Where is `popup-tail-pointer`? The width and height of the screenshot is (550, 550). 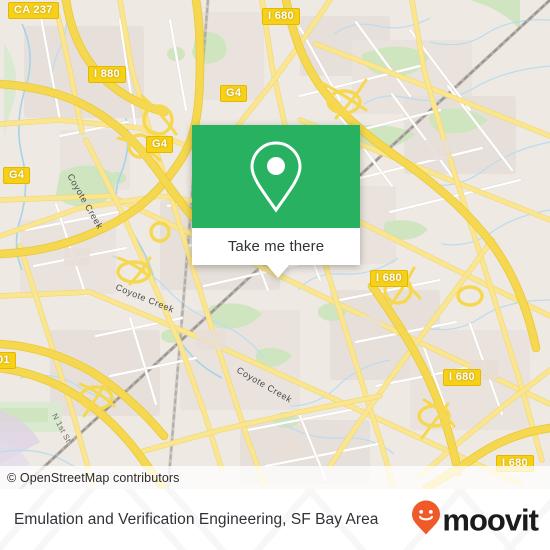
popup-tail-pointer is located at coordinates (278, 271).